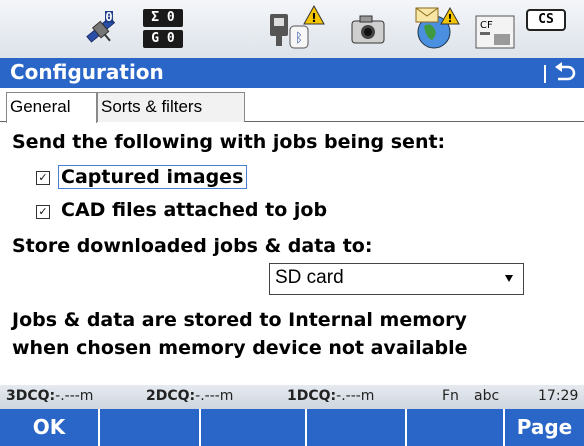  What do you see at coordinates (368, 29) in the screenshot?
I see `camera-icon` at bounding box center [368, 29].